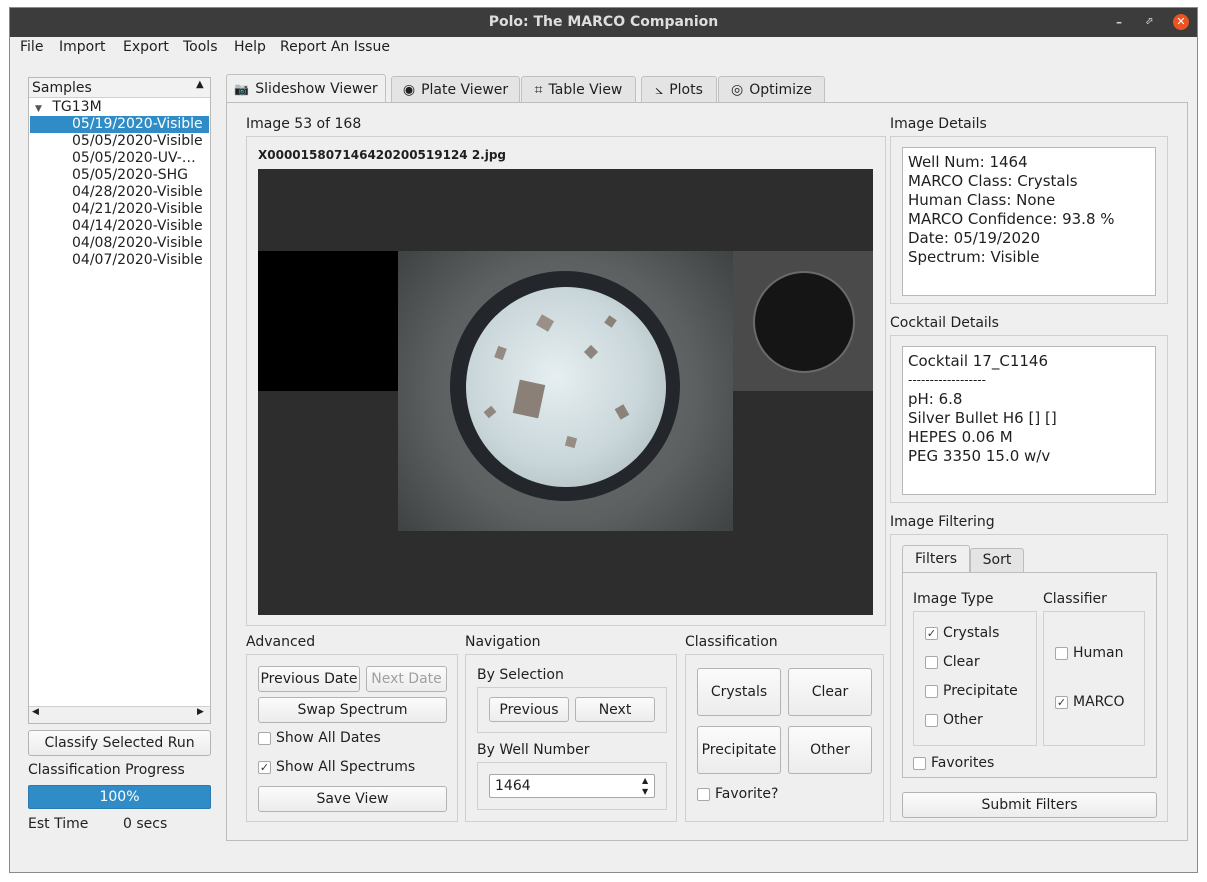 The height and width of the screenshot is (882, 1207). What do you see at coordinates (513, 786) in the screenshot?
I see `well-number-value: 1464` at bounding box center [513, 786].